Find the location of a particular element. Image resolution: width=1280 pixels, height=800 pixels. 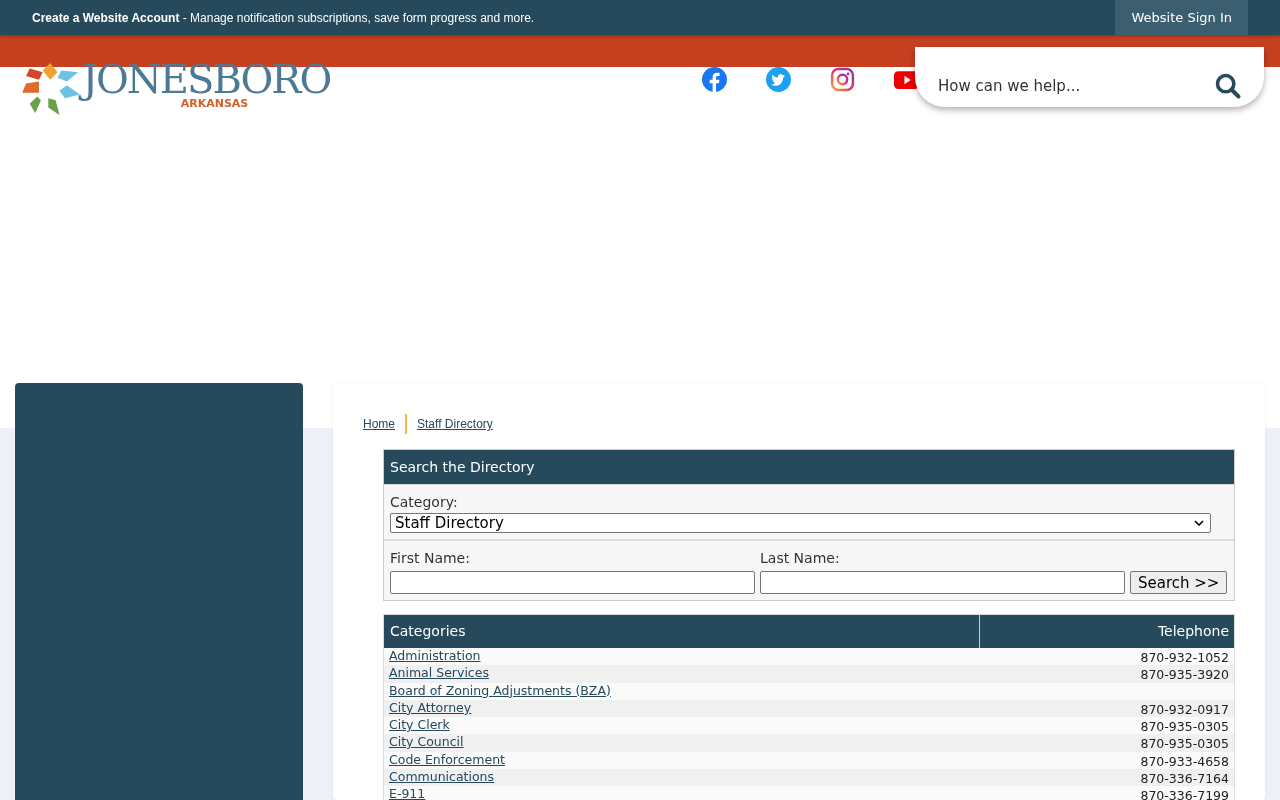

category-link: Code Enforcement is located at coordinates (447, 759).